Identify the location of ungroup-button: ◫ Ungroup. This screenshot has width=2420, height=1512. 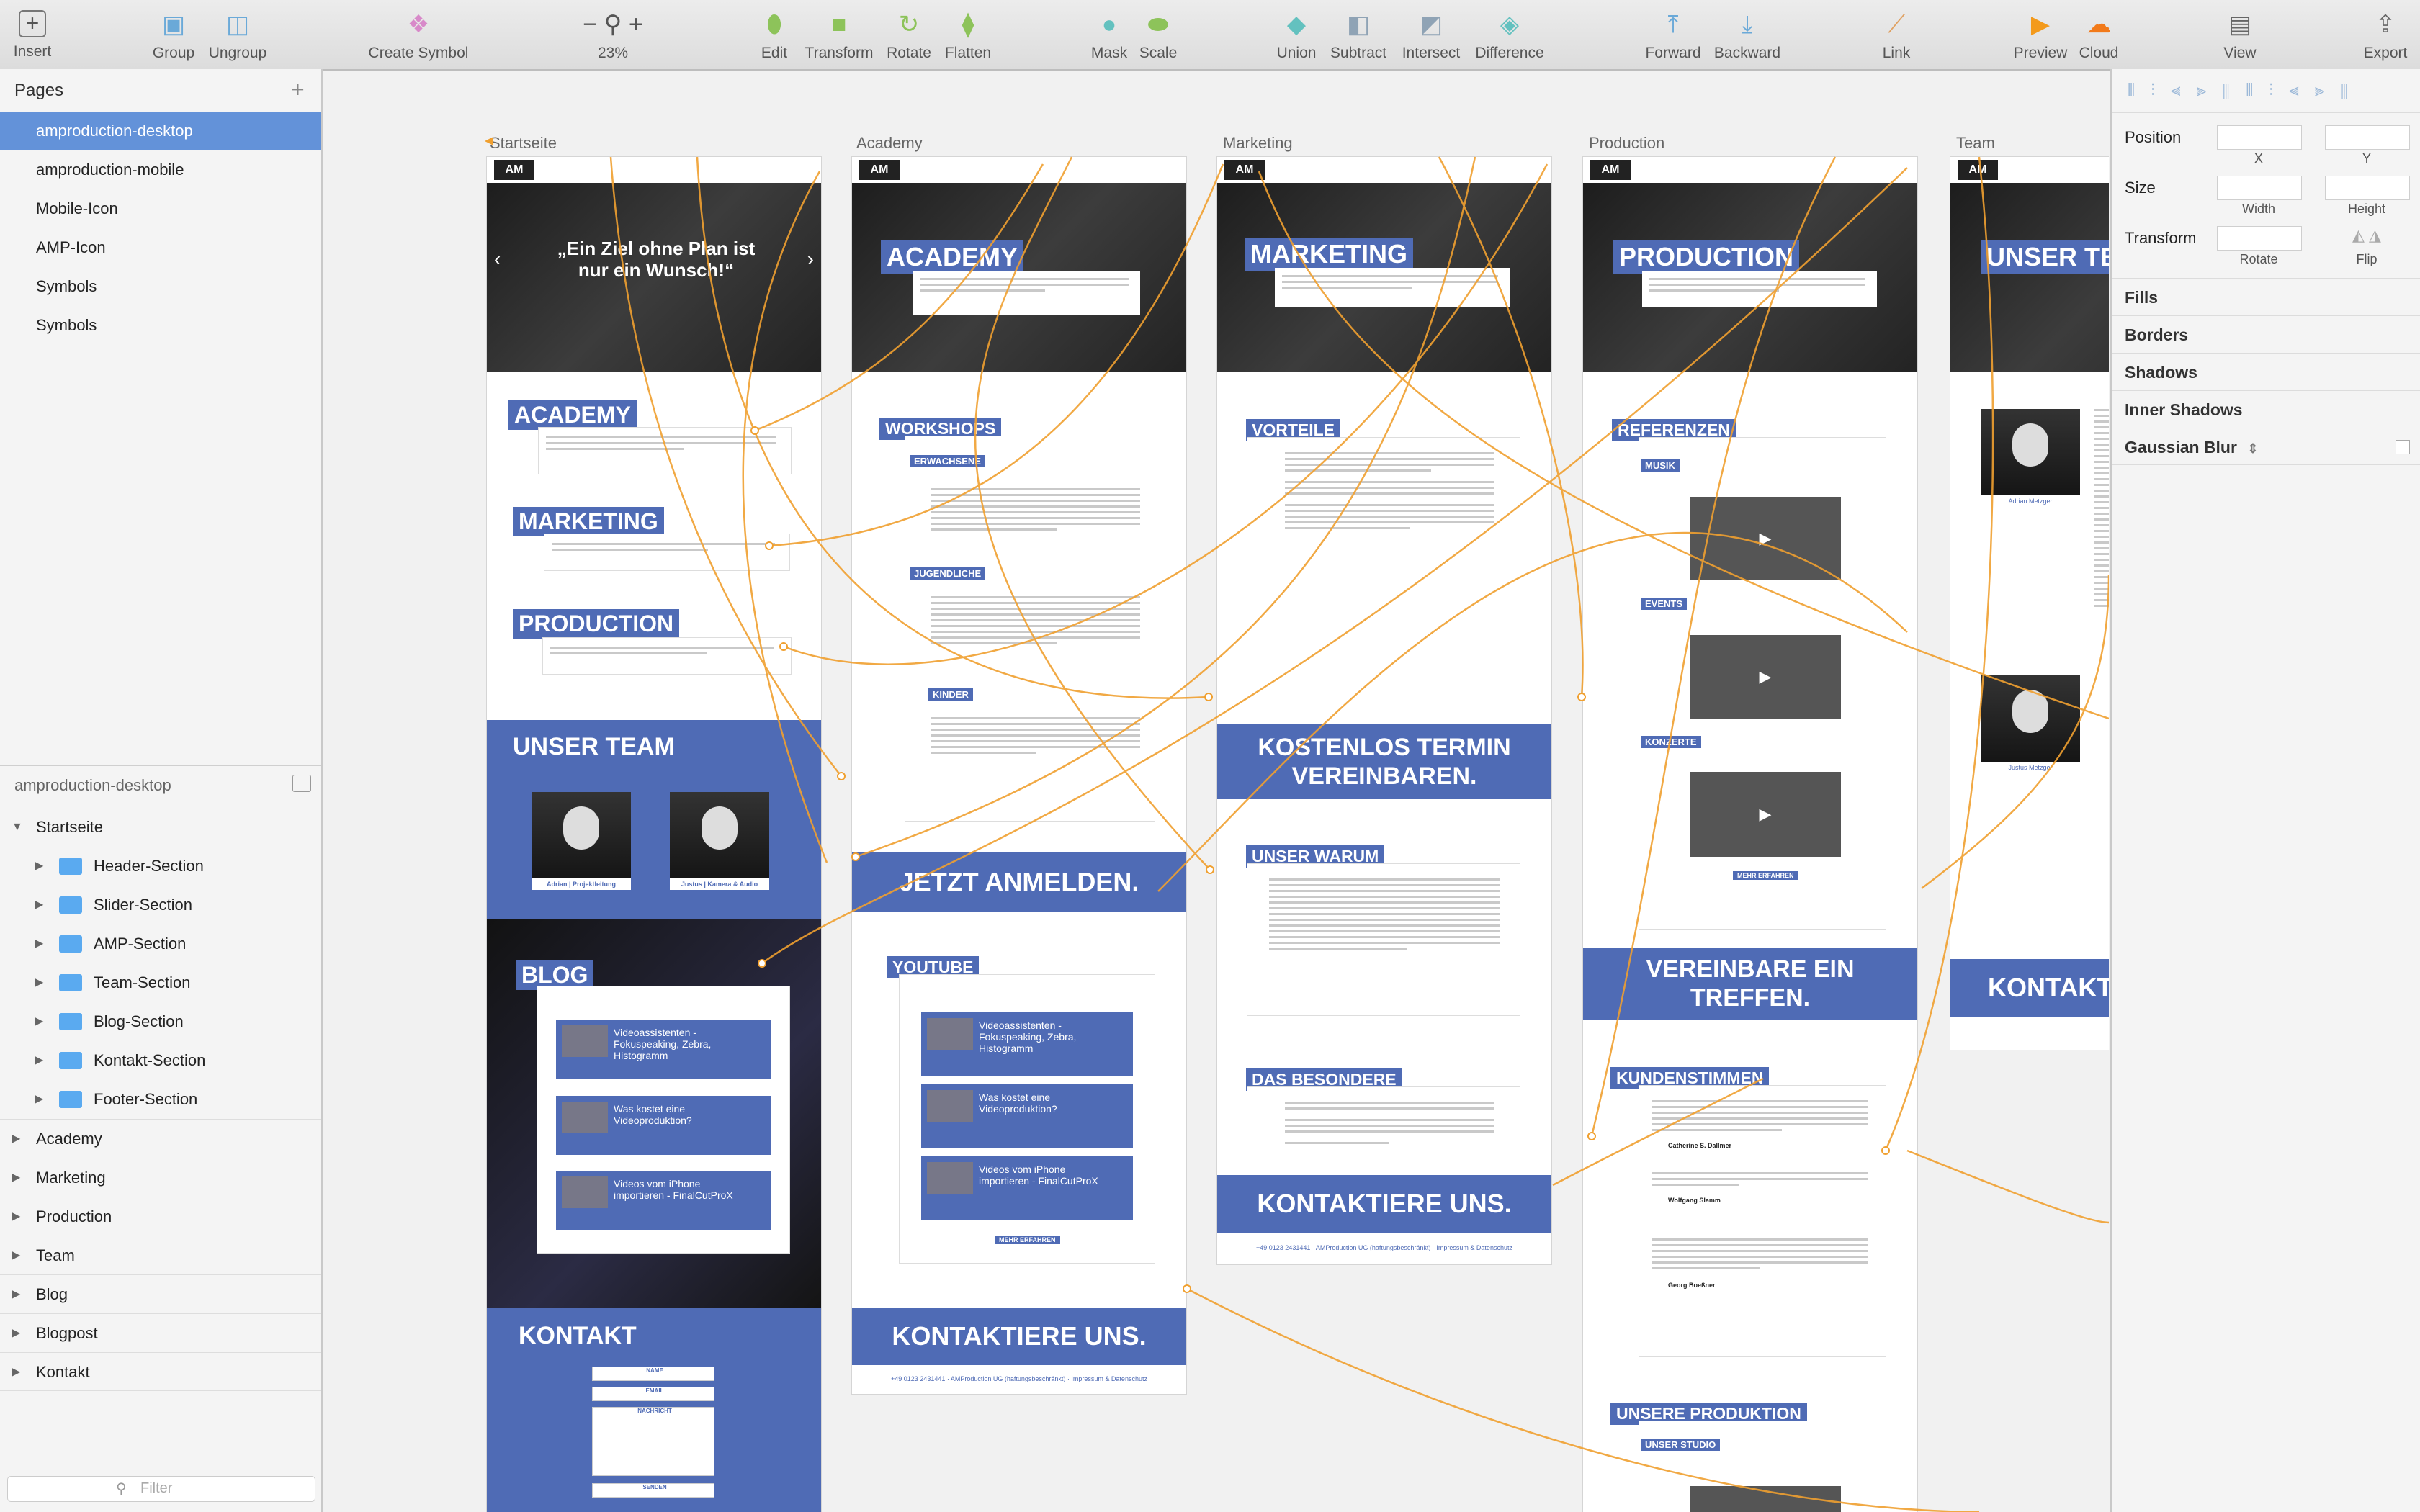
(238, 36).